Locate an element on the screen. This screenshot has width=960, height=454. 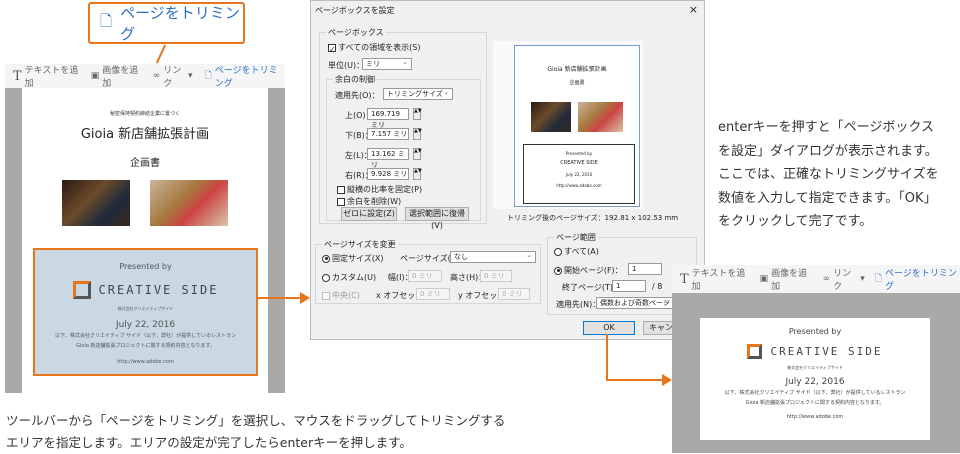
unit-select: ミリ is located at coordinates (387, 63).